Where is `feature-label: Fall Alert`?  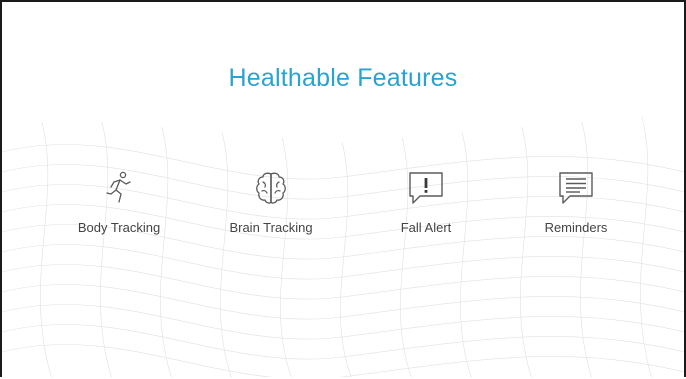 feature-label: Fall Alert is located at coordinates (426, 227).